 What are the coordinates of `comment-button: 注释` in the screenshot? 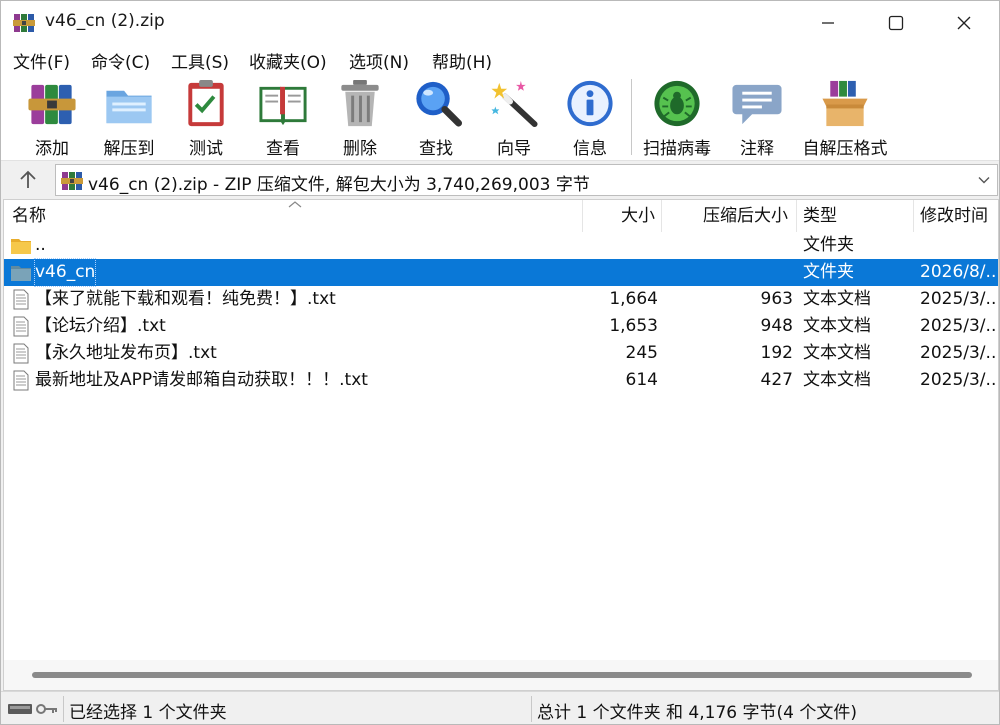 It's located at (757, 118).